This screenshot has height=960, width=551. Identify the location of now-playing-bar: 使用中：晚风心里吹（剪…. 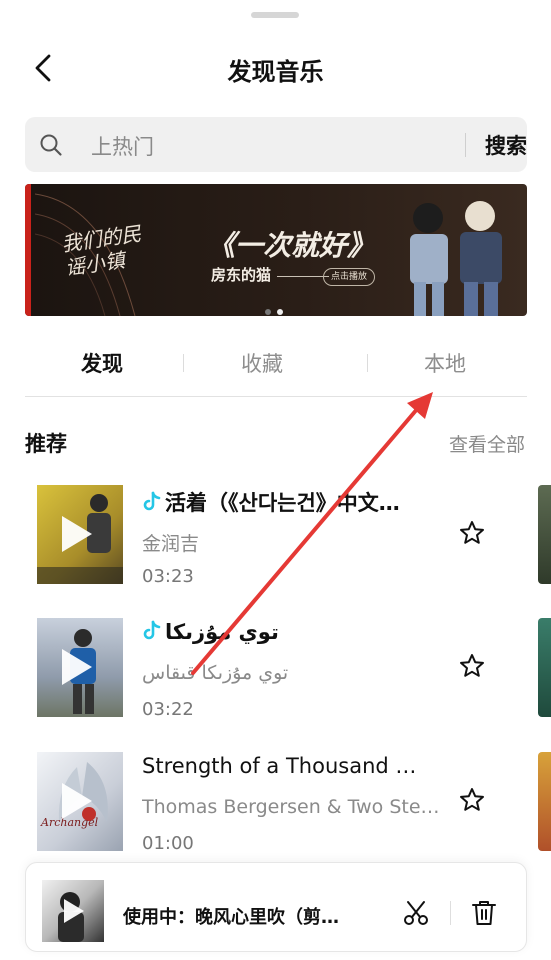
(276, 907).